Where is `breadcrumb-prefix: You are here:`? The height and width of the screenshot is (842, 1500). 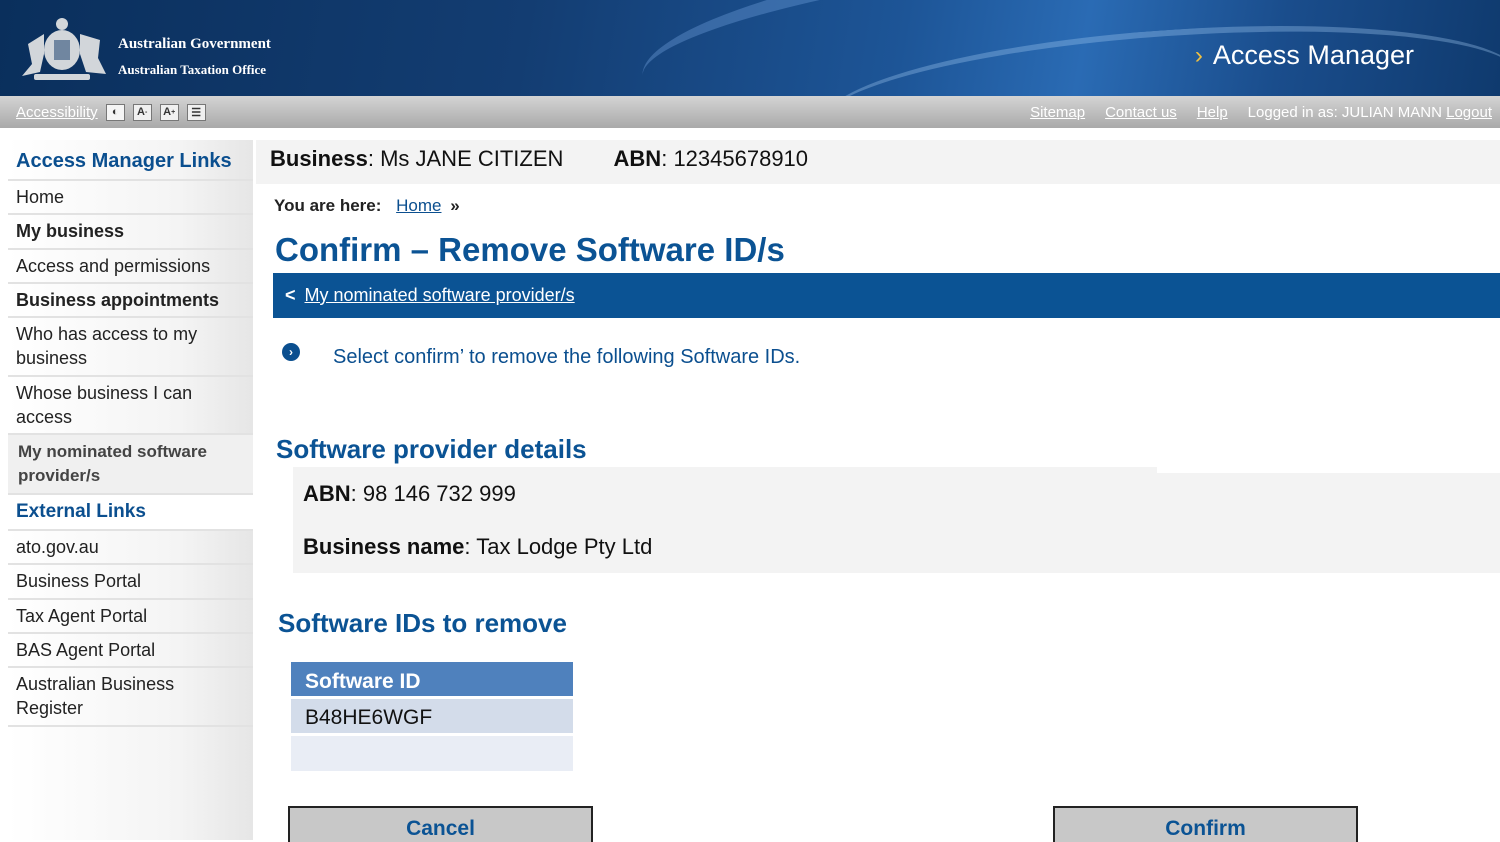
breadcrumb-prefix: You are here: is located at coordinates (328, 205).